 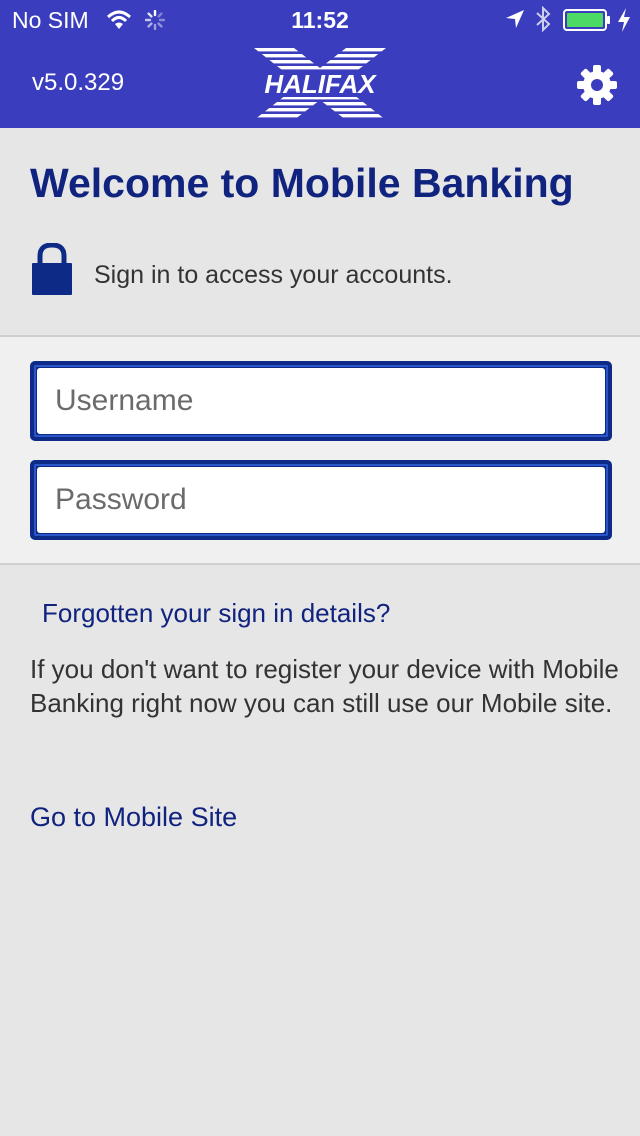 What do you see at coordinates (273, 275) in the screenshot?
I see `signin-prompt: Sign in to access your accounts.` at bounding box center [273, 275].